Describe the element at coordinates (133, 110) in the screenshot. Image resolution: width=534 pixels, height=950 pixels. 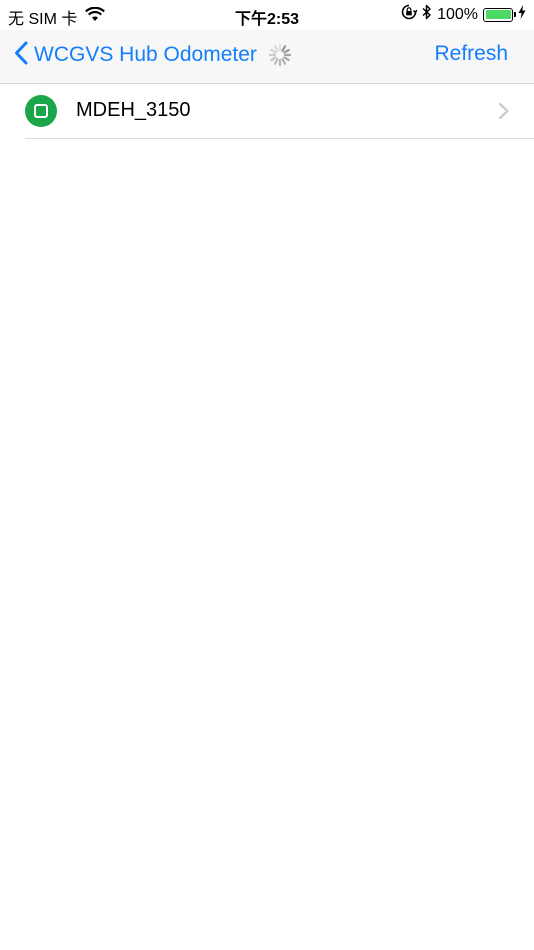
I see `device-name: MDEH_3150` at that location.